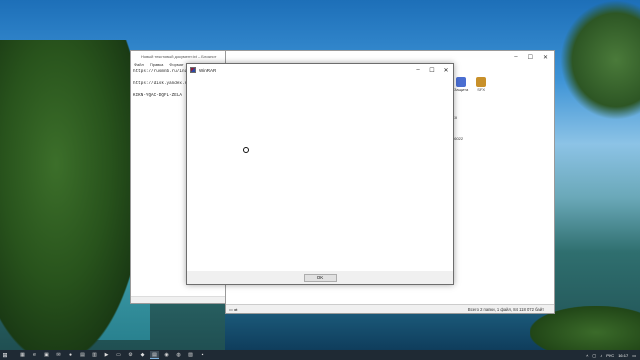 Image resolution: width=640 pixels, height=360 pixels. What do you see at coordinates (202, 355) in the screenshot?
I see `terminal-icon: ▪` at bounding box center [202, 355].